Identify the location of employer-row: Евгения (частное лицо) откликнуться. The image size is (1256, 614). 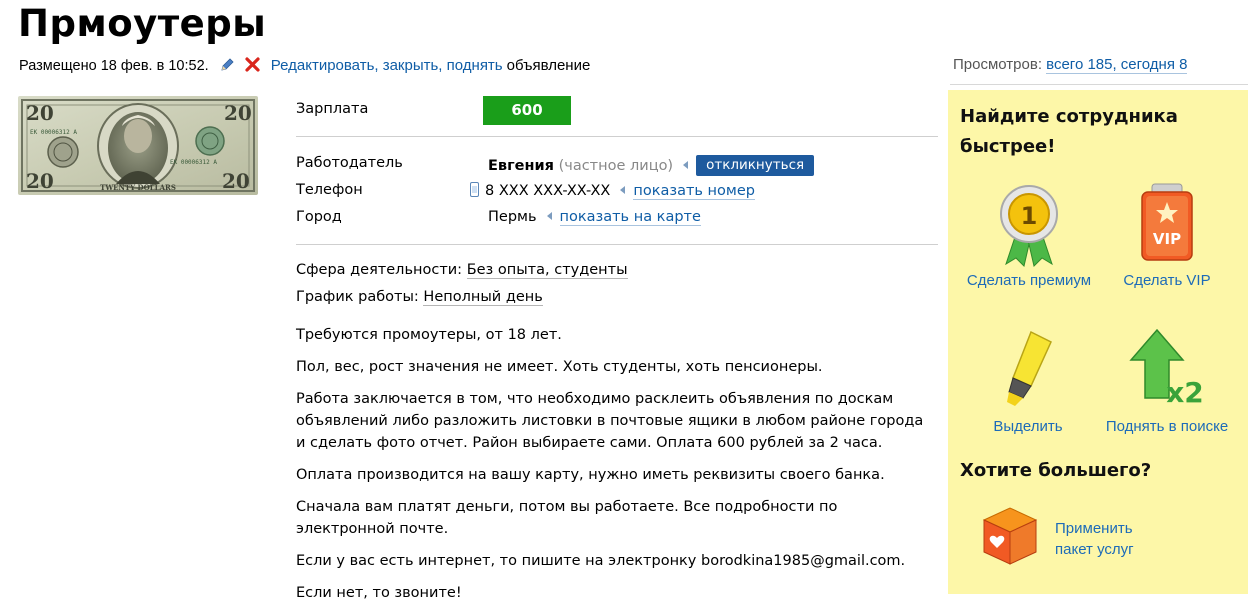
(651, 165).